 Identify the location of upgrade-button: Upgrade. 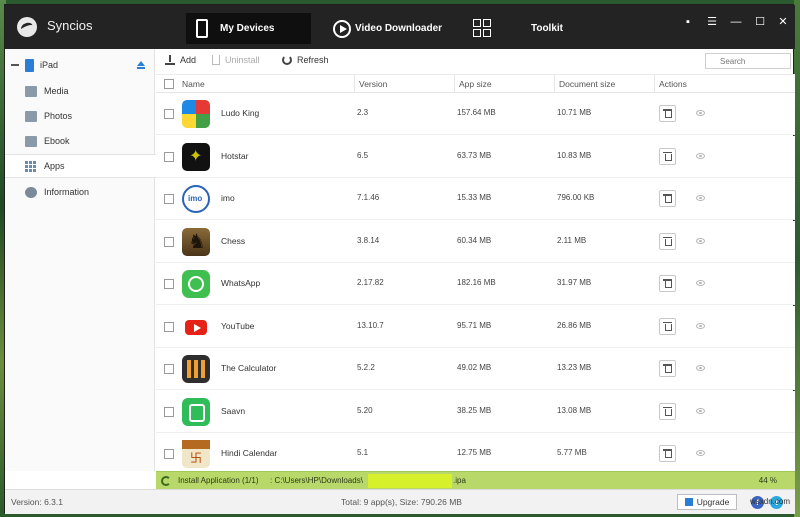
(707, 502).